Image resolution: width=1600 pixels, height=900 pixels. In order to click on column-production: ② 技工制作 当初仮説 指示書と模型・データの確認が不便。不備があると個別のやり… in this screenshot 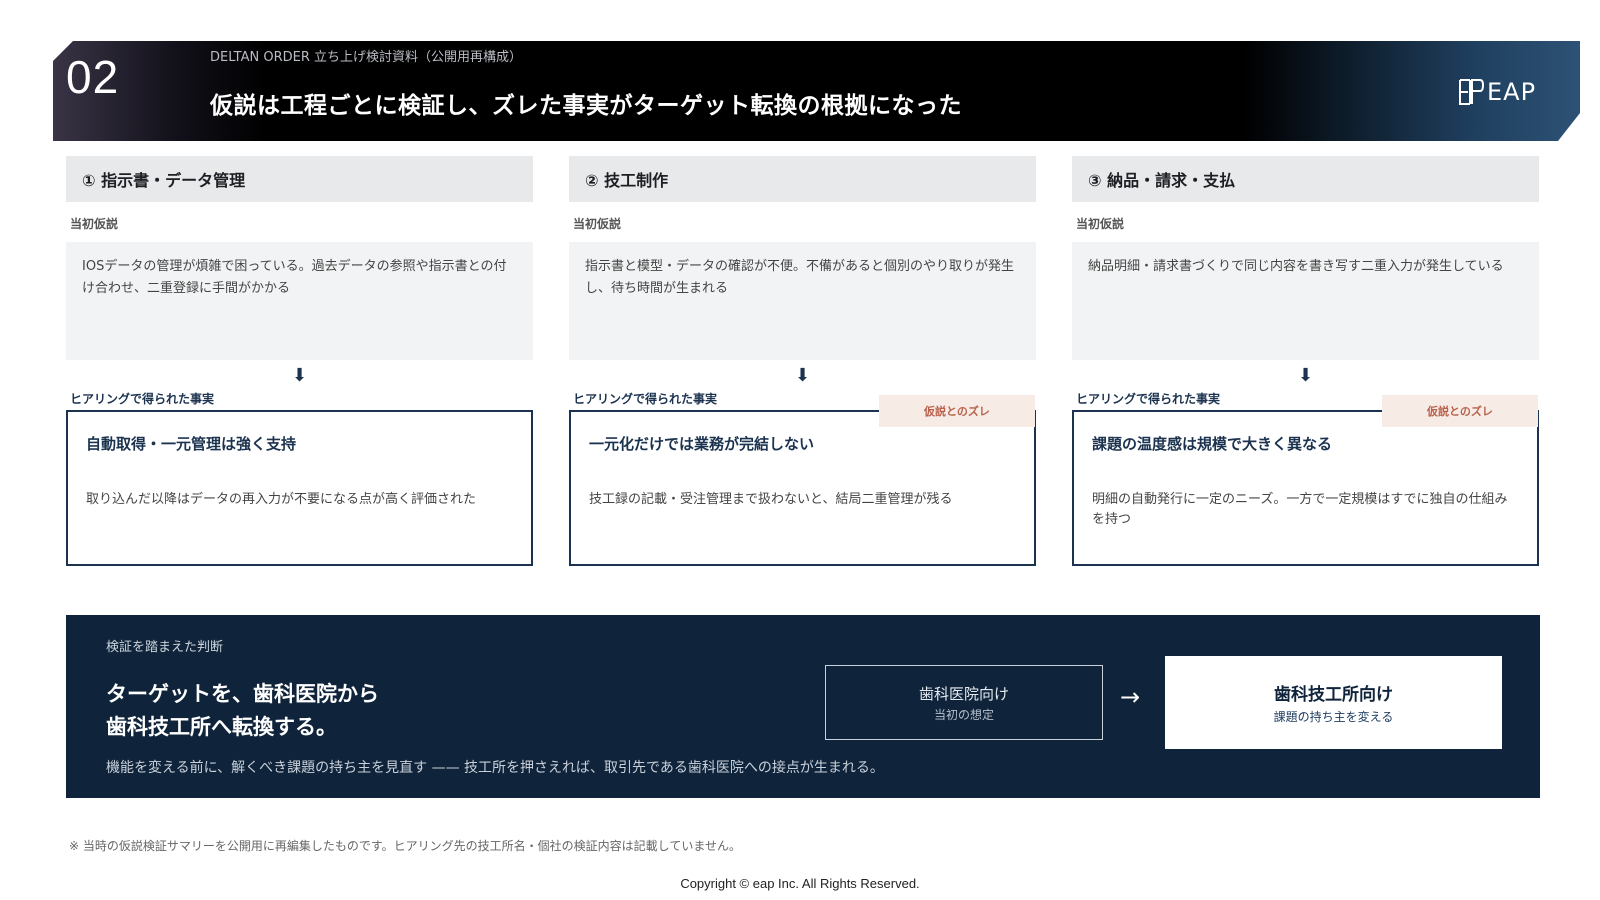, I will do `click(802, 361)`.